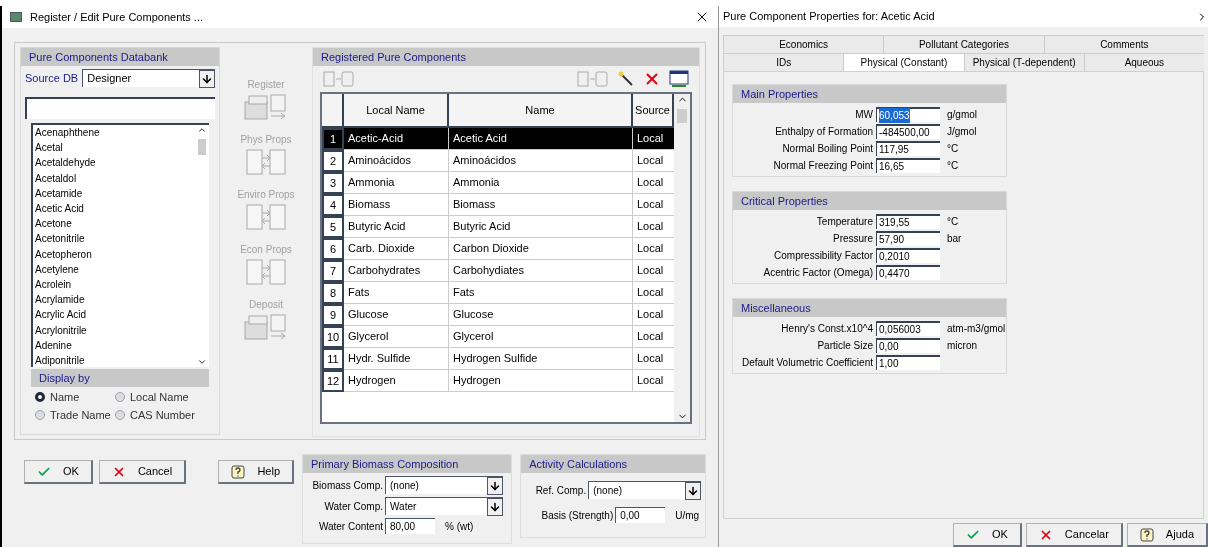 The image size is (1208, 547). I want to click on list-item: Adiponitrile, so click(115, 360).